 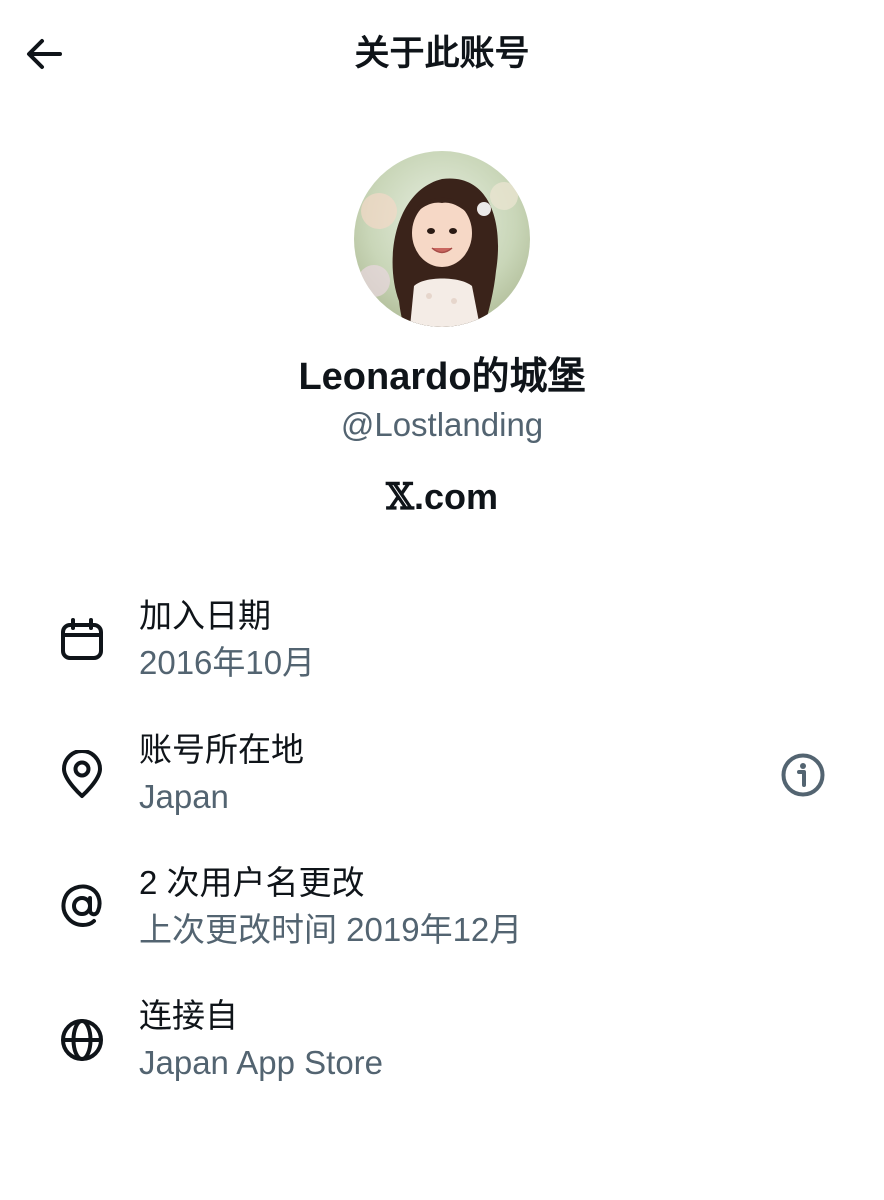 I want to click on info-row-connected-from: 连接自 Japan App Store, so click(x=442, y=1043).